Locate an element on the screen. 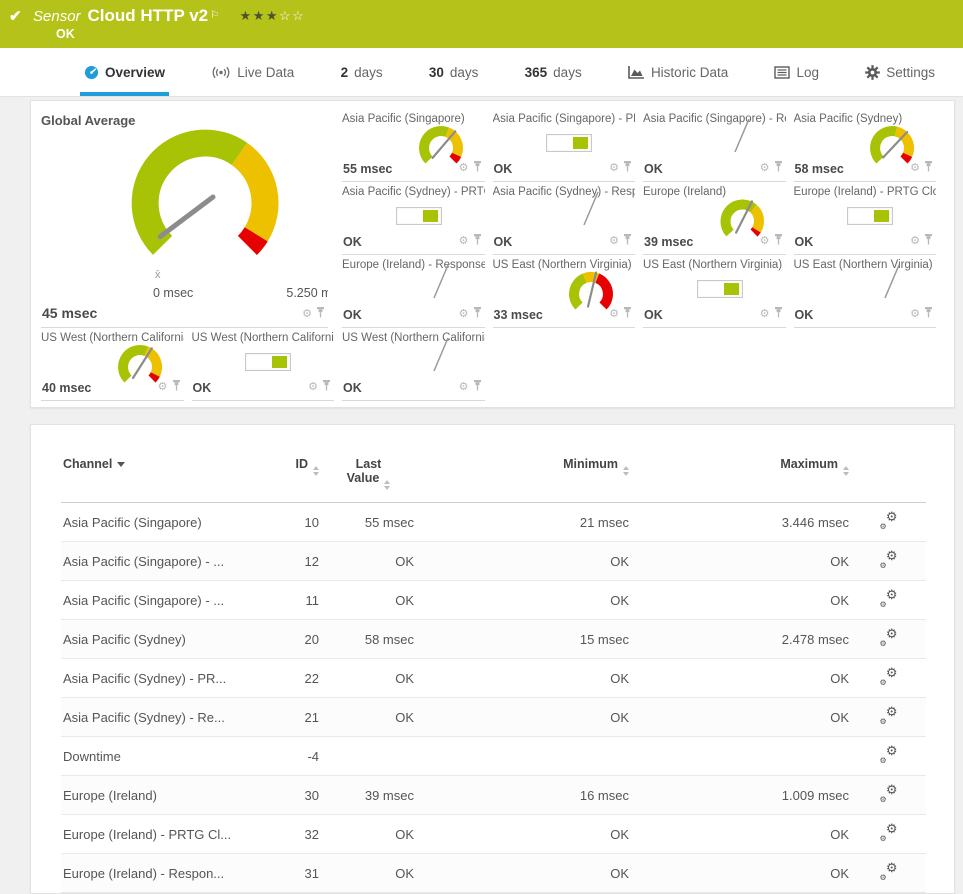  channel-tile: Europe (Ireland) 39 msec ⚙ is located at coordinates (714, 218).